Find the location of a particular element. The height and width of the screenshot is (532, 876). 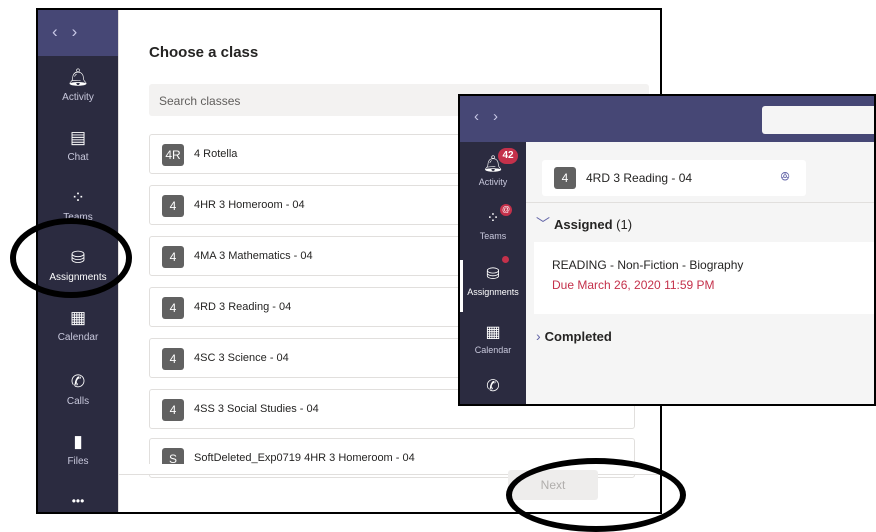

bell-icon: 🔔︎ is located at coordinates (78, 77).